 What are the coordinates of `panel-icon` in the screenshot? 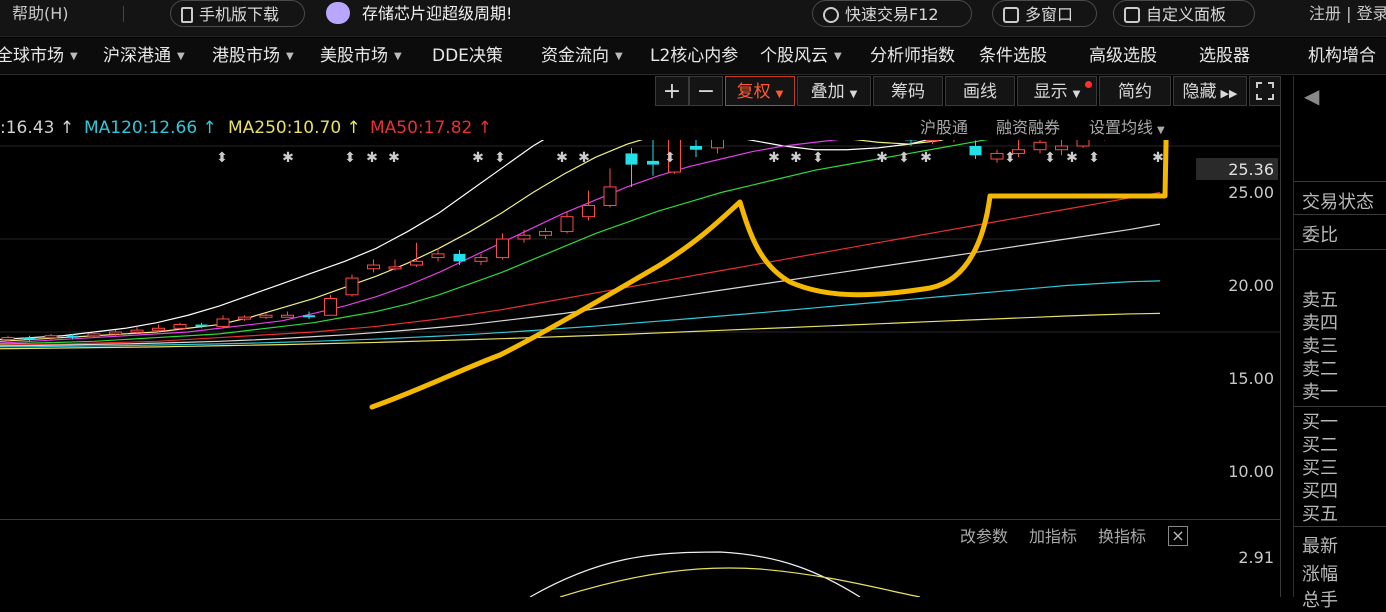 It's located at (1132, 15).